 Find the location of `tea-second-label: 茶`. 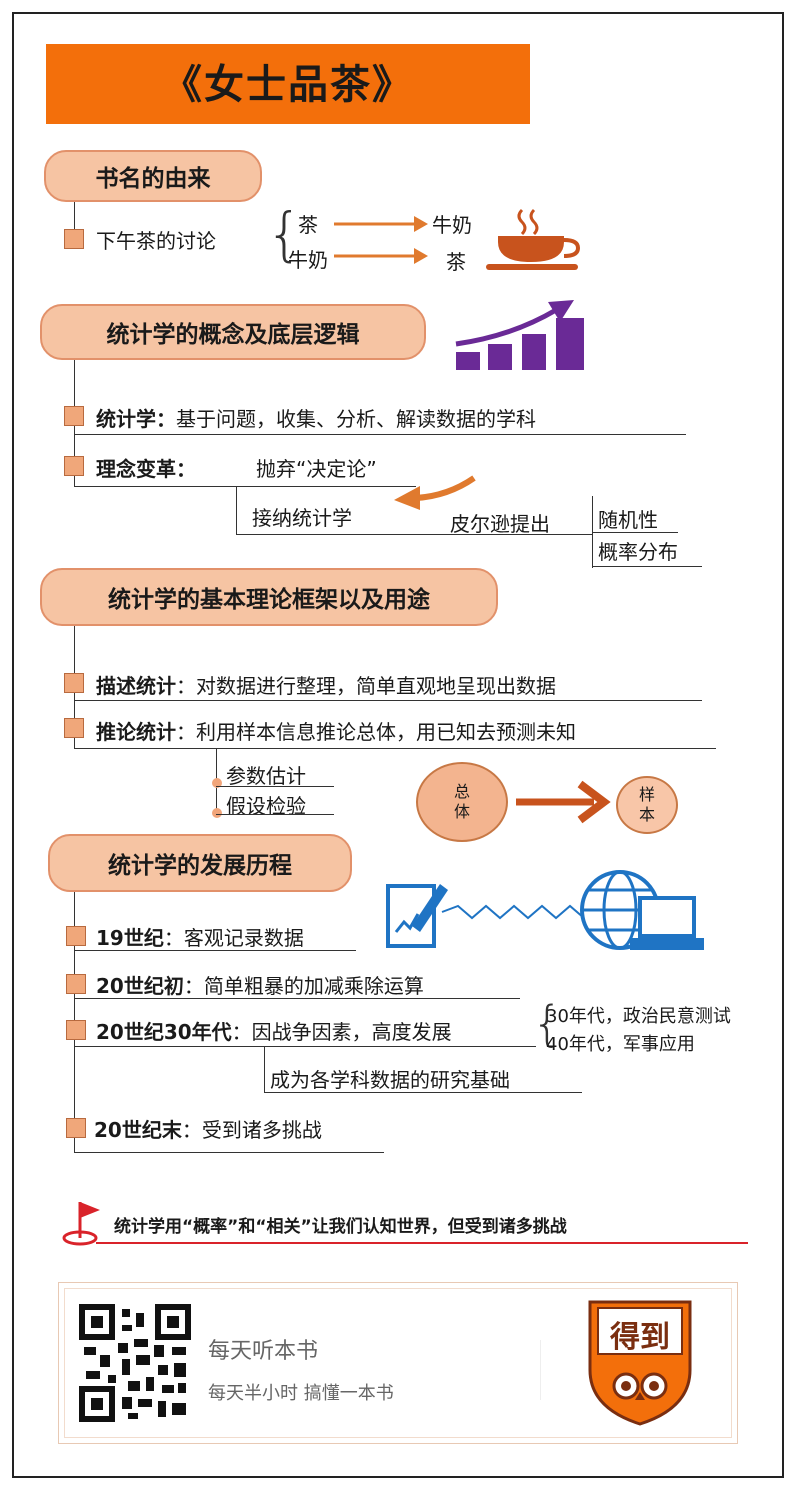

tea-second-label: 茶 is located at coordinates (456, 262).